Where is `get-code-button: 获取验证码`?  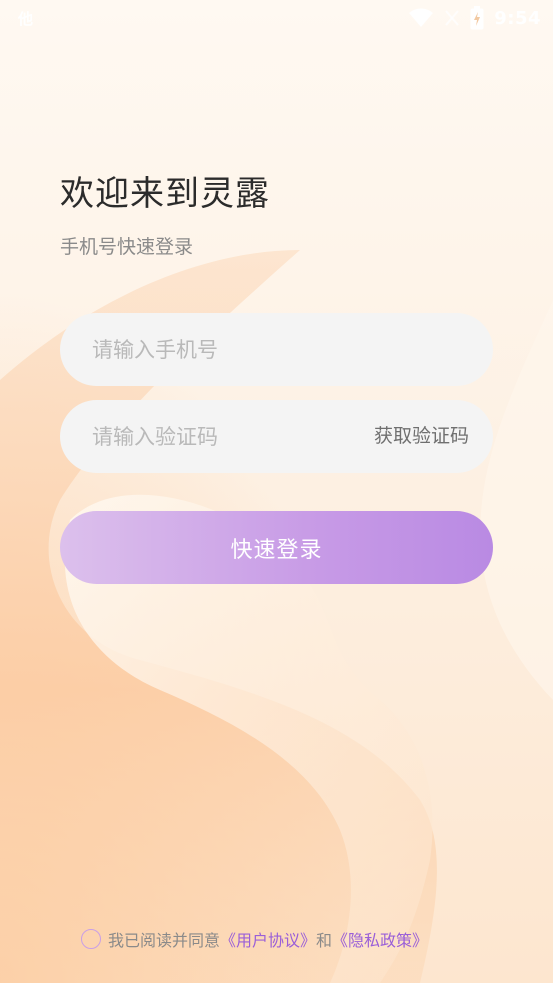
get-code-button: 获取验证码 is located at coordinates (421, 436).